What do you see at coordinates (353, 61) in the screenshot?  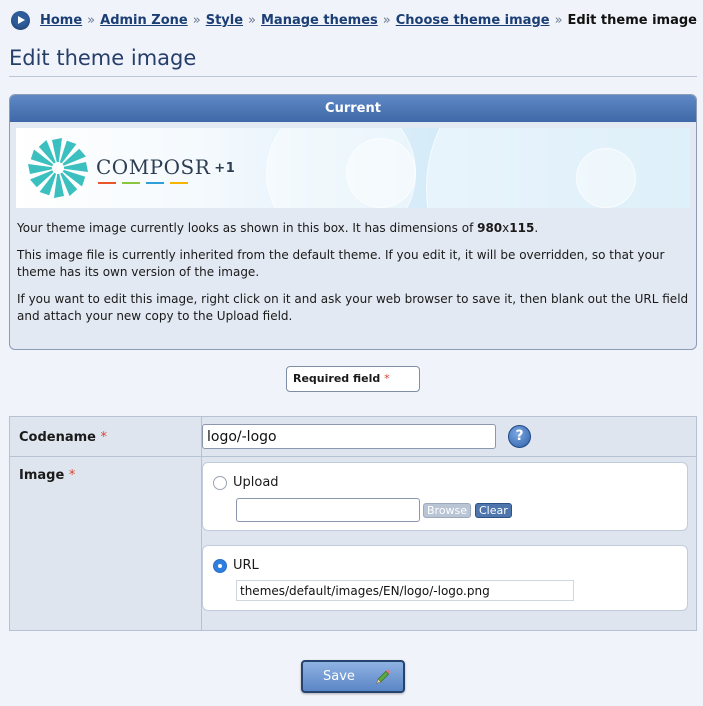 I see `page-title: Edit theme image` at bounding box center [353, 61].